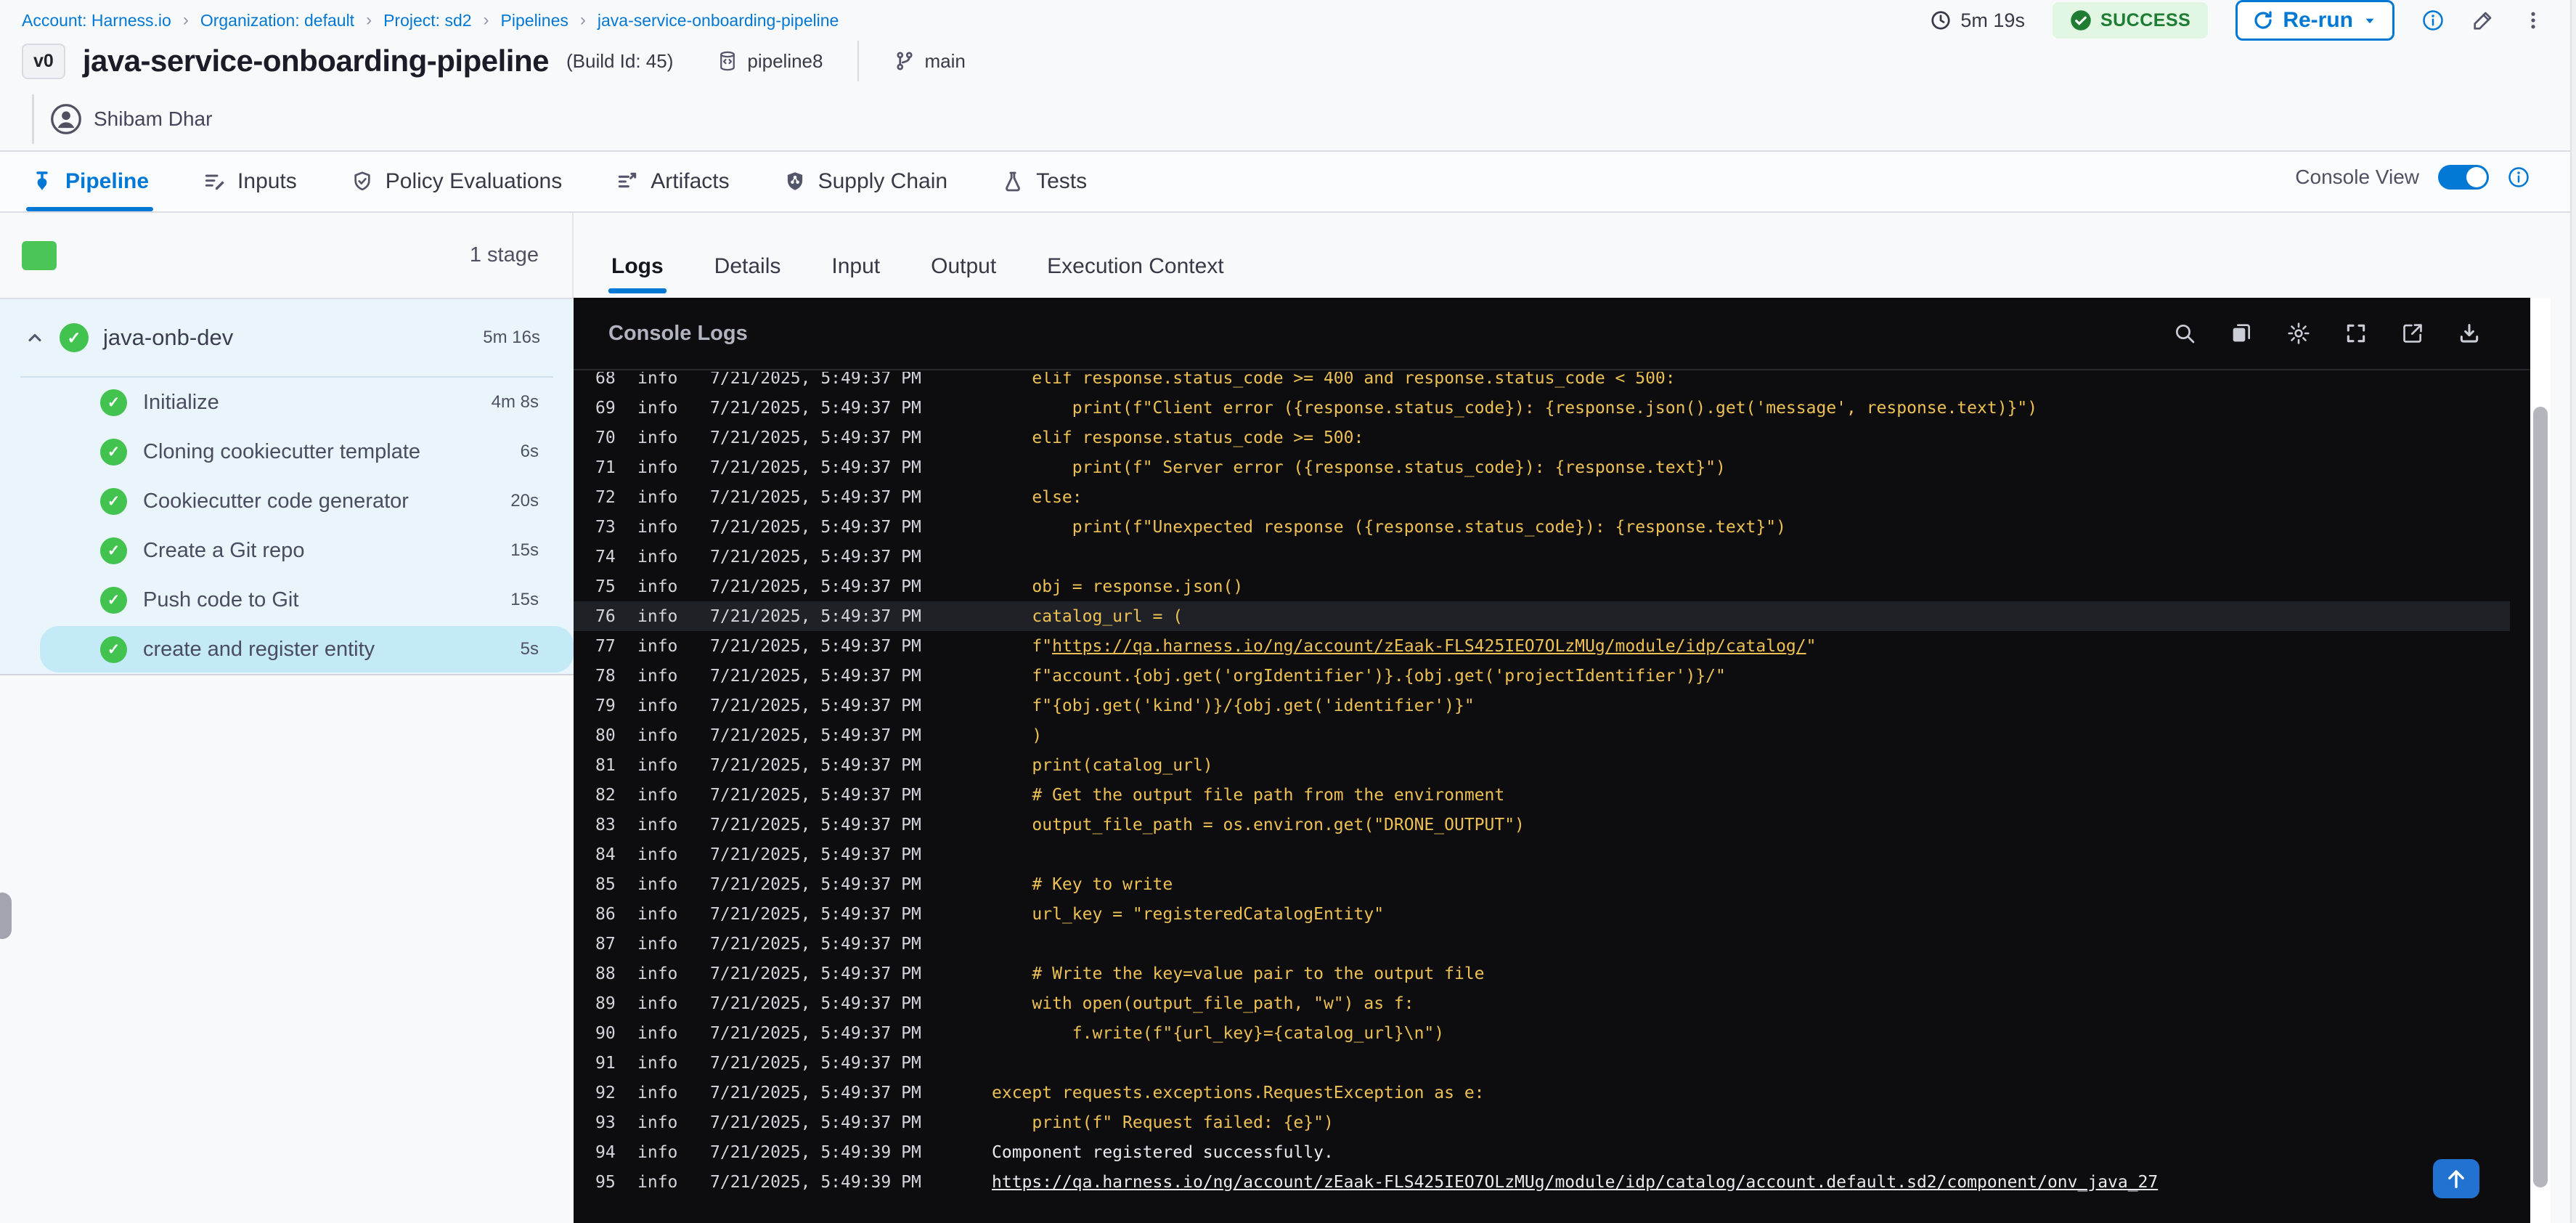 This screenshot has height=1223, width=2576. Describe the element at coordinates (770, 61) in the screenshot. I see `pipeline-tag: pipeline8` at that location.